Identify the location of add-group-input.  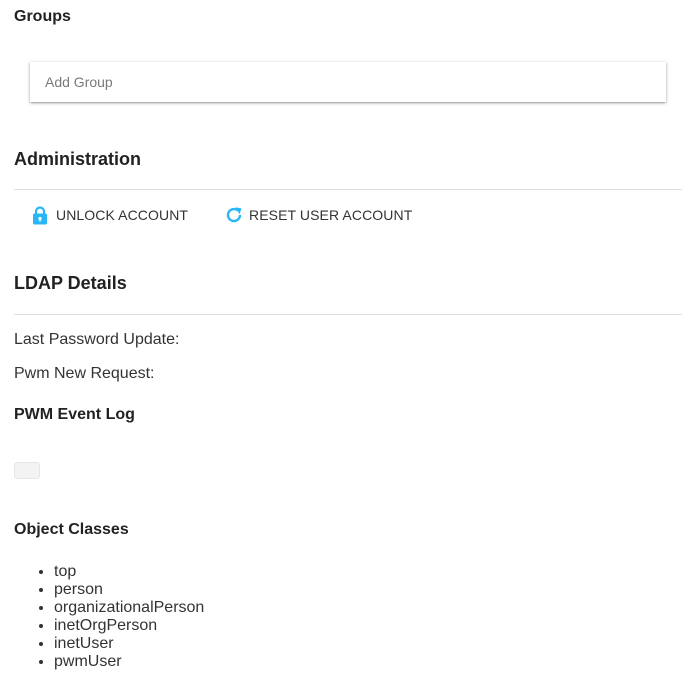
(348, 82).